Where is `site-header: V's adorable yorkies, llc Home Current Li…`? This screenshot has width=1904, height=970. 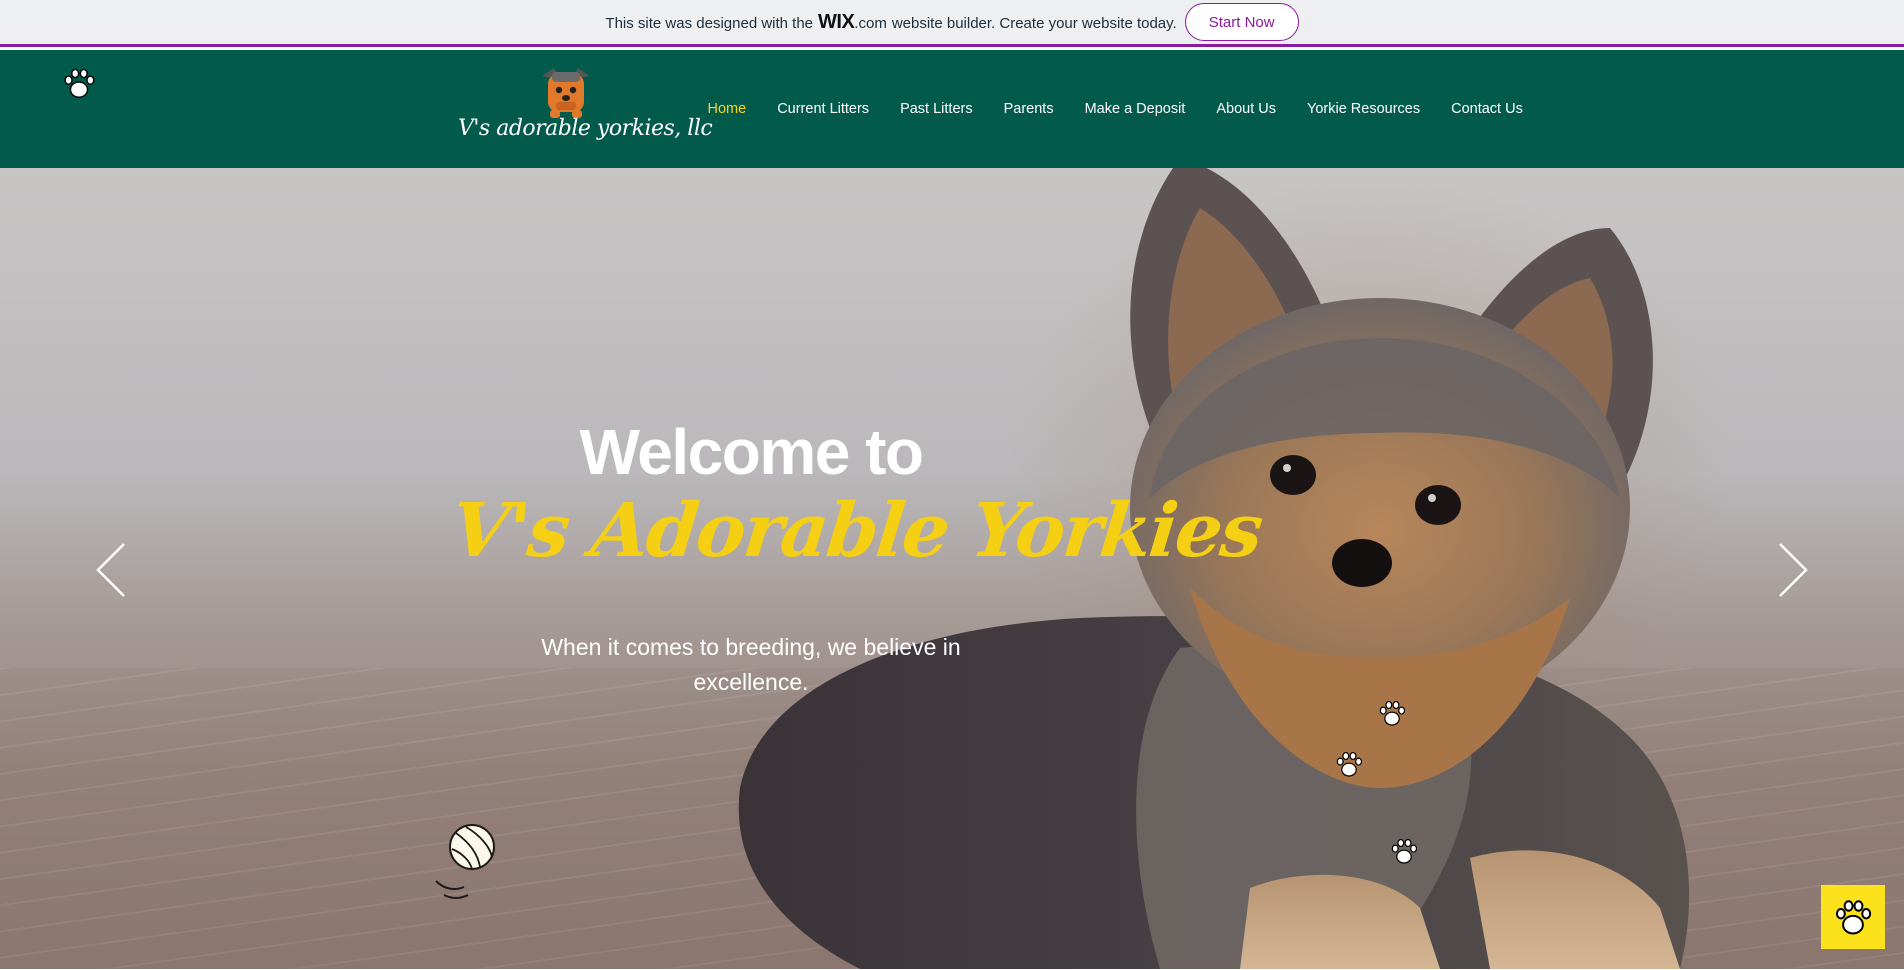 site-header: V's adorable yorkies, llc Home Current Li… is located at coordinates (952, 109).